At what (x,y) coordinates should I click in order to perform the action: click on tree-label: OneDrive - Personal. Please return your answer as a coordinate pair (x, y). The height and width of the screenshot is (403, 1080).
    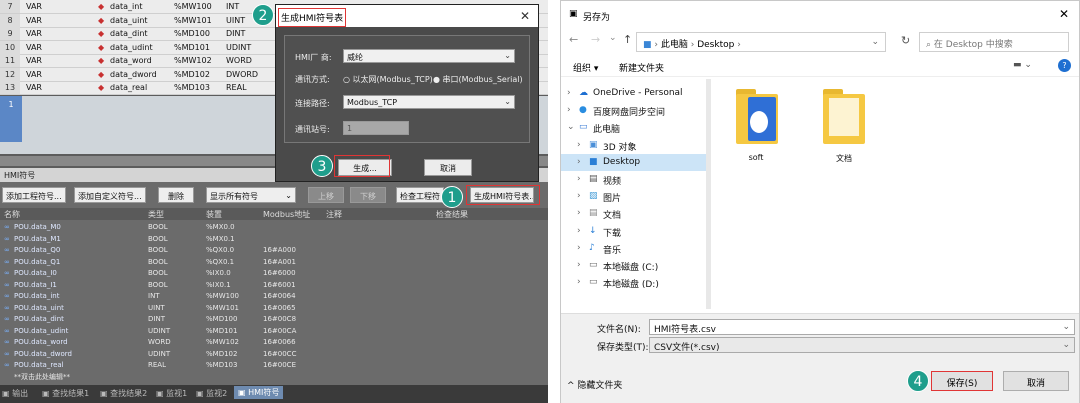
    Looking at the image, I should click on (638, 93).